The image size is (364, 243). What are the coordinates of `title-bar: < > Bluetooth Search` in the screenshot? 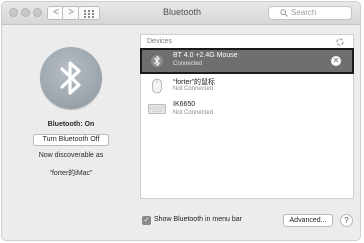 It's located at (181, 13).